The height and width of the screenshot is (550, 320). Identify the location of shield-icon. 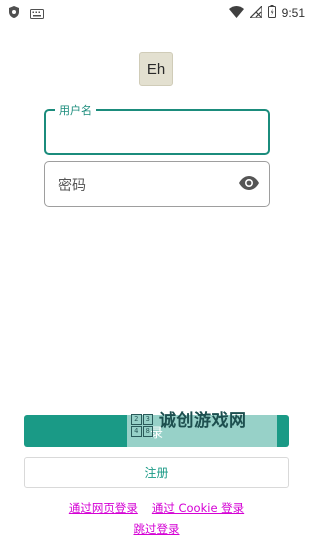
(14, 13).